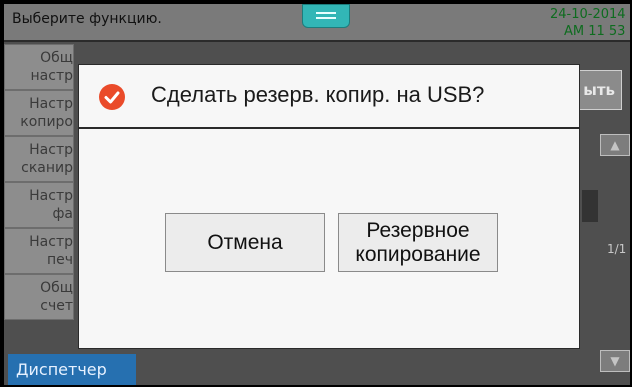 The height and width of the screenshot is (387, 632). Describe the element at coordinates (39, 297) in the screenshot. I see `menu-item-counter-settings: Общ счет` at that location.